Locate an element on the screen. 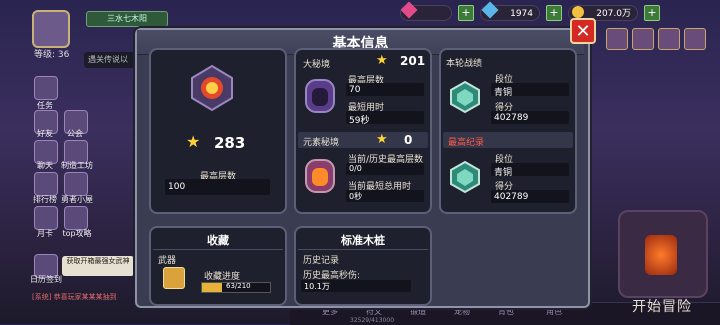  close-button: ✕ is located at coordinates (583, 31).